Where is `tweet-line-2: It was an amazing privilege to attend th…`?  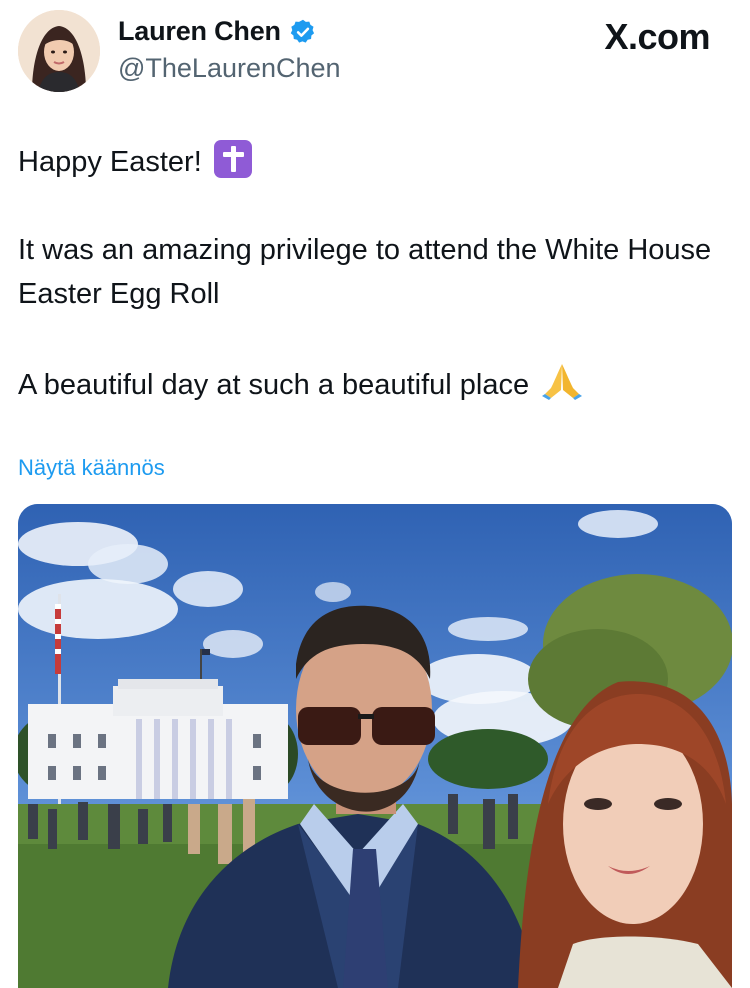 tweet-line-2: It was an amazing privilege to attend th… is located at coordinates (369, 272).